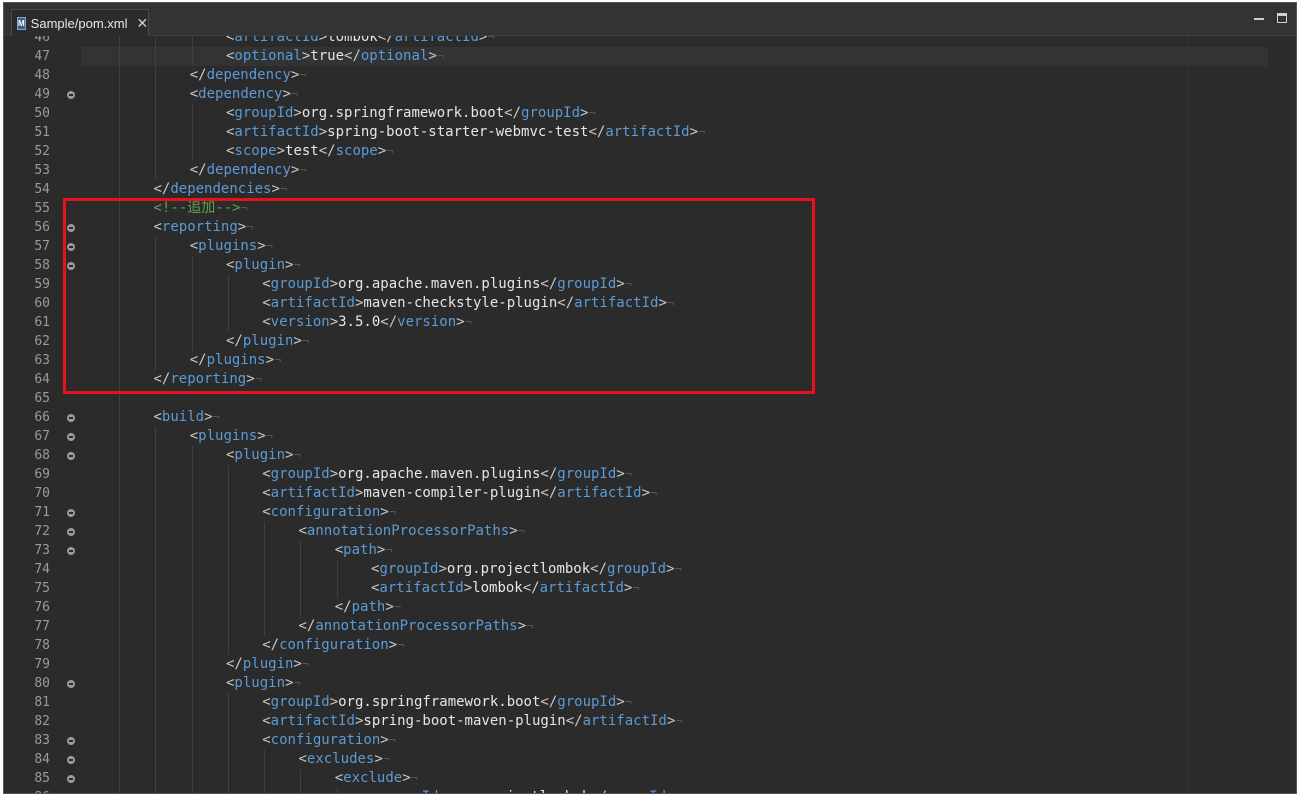 The width and height of the screenshot is (1300, 794). I want to click on code-text: <annotationProcessorPaths>, so click(408, 531).